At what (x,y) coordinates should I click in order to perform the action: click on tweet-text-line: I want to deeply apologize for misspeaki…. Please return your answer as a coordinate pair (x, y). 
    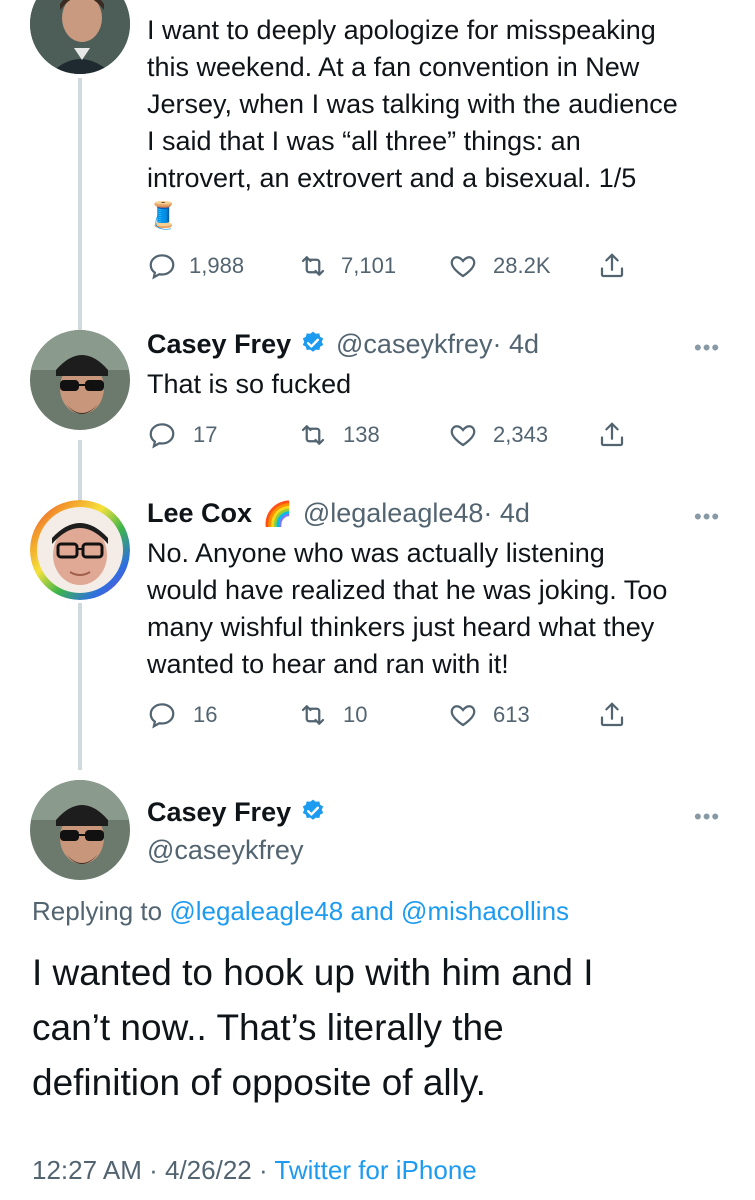
    Looking at the image, I should click on (401, 30).